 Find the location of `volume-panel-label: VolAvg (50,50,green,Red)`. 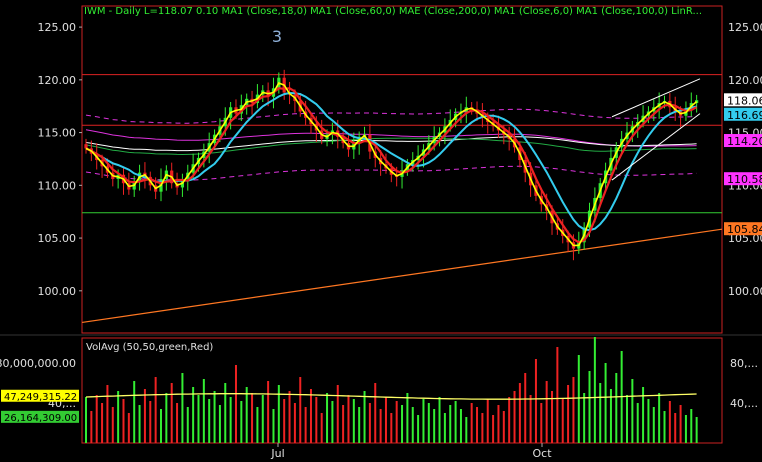

volume-panel-label: VolAvg (50,50,green,Red) is located at coordinates (149, 347).